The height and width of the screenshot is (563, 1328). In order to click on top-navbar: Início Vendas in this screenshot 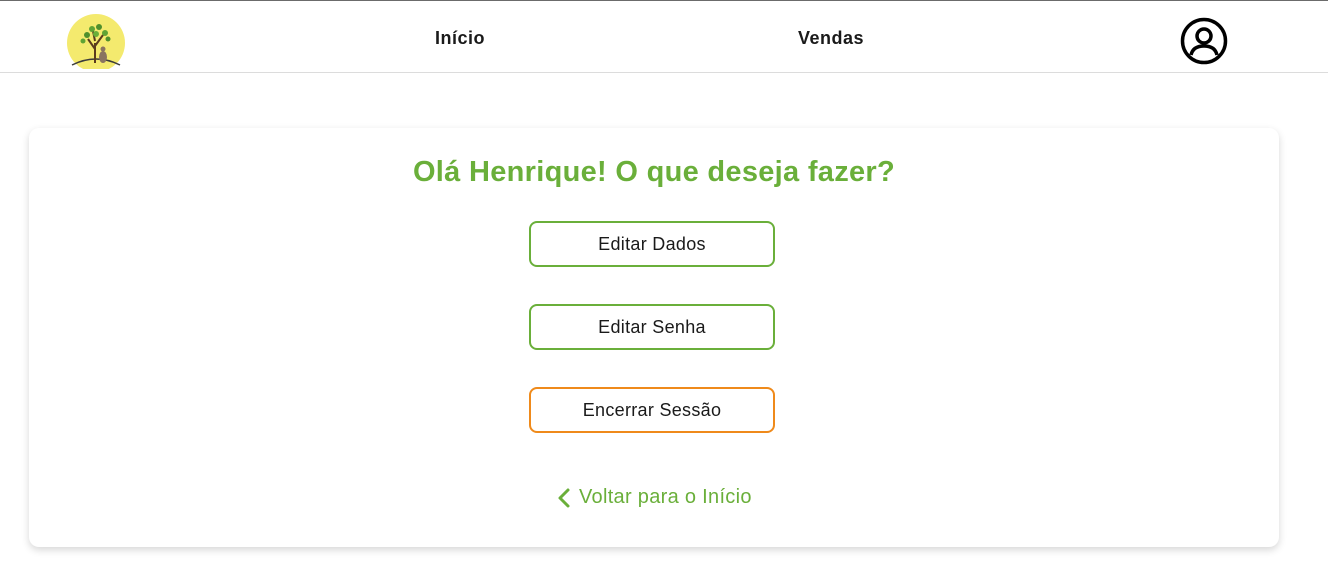, I will do `click(664, 37)`.